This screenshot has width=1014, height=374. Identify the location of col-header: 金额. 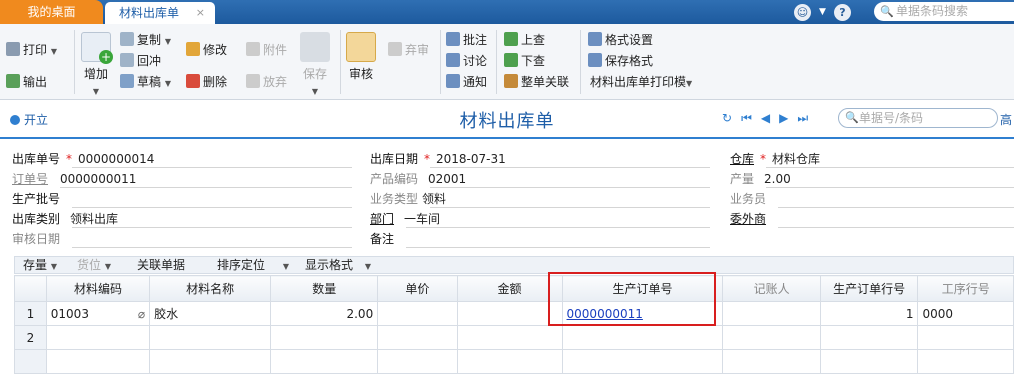
(509, 288).